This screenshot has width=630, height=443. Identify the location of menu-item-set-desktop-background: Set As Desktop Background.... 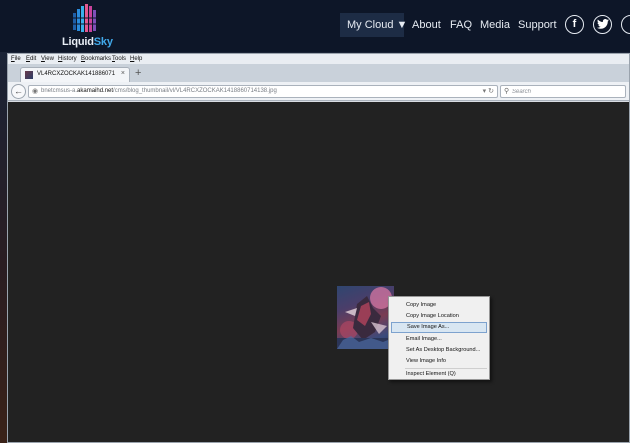
(439, 350).